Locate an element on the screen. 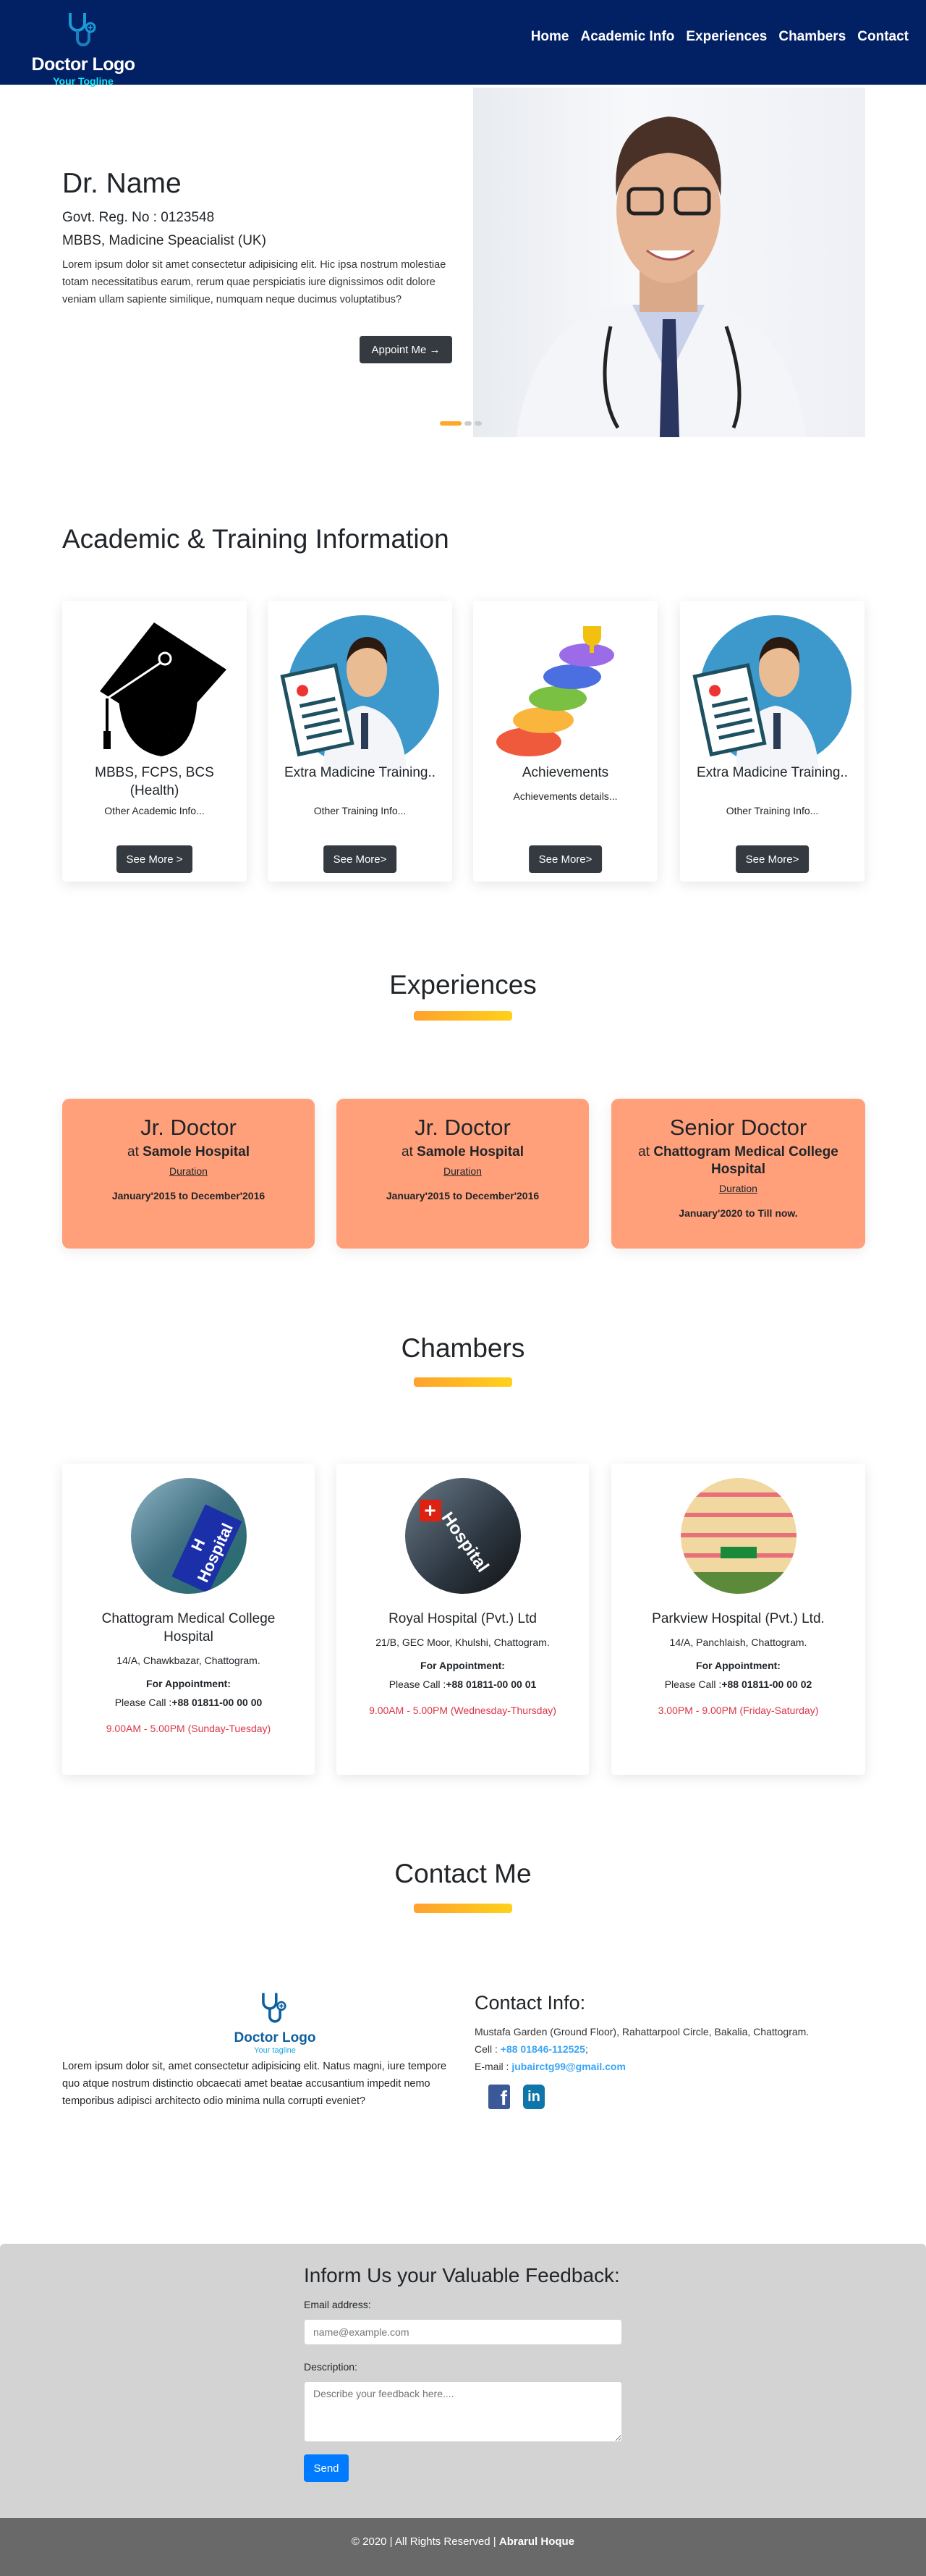  see-more-button: See More > is located at coordinates (154, 859).